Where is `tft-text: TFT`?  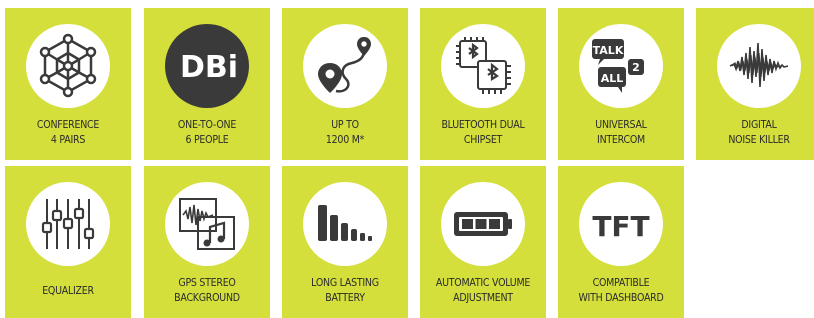 tft-text: TFT is located at coordinates (620, 226).